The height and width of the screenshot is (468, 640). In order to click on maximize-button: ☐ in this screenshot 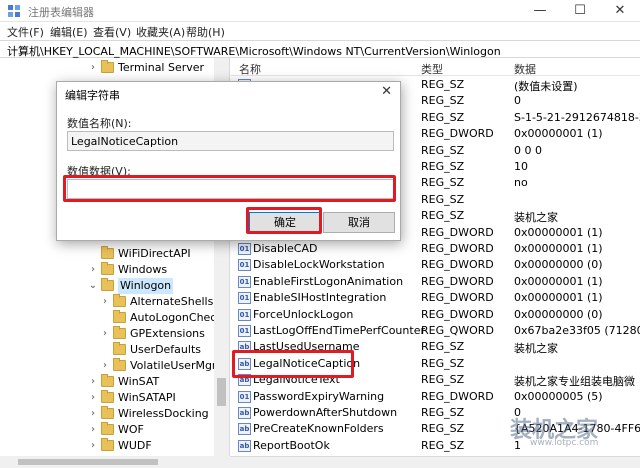, I will do `click(580, 11)`.